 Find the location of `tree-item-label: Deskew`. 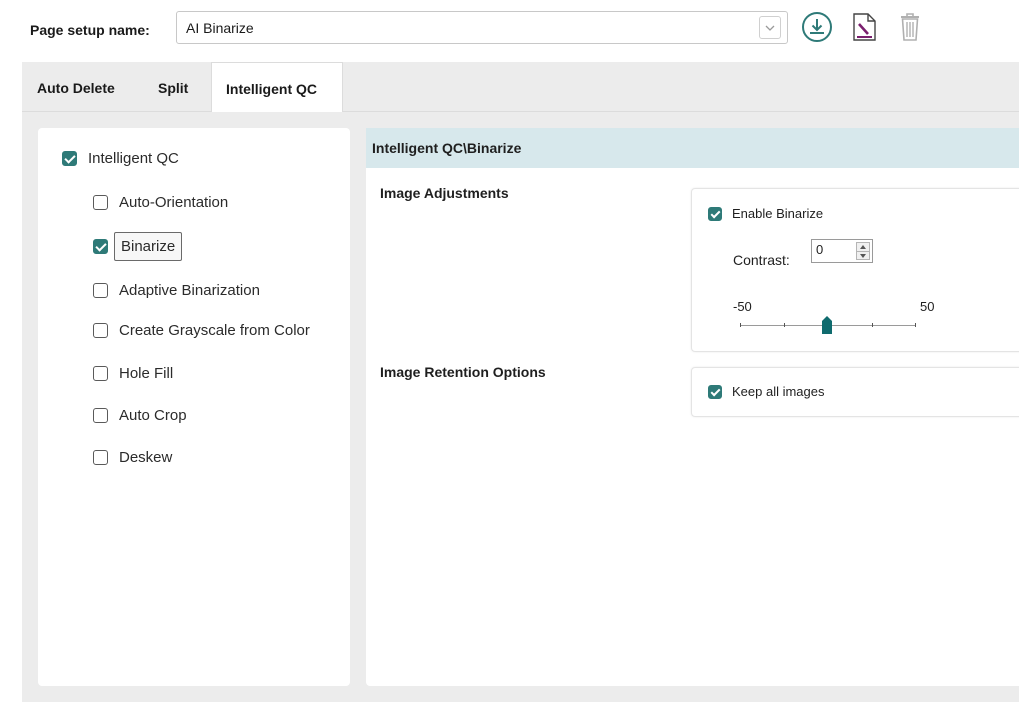

tree-item-label: Deskew is located at coordinates (146, 457).